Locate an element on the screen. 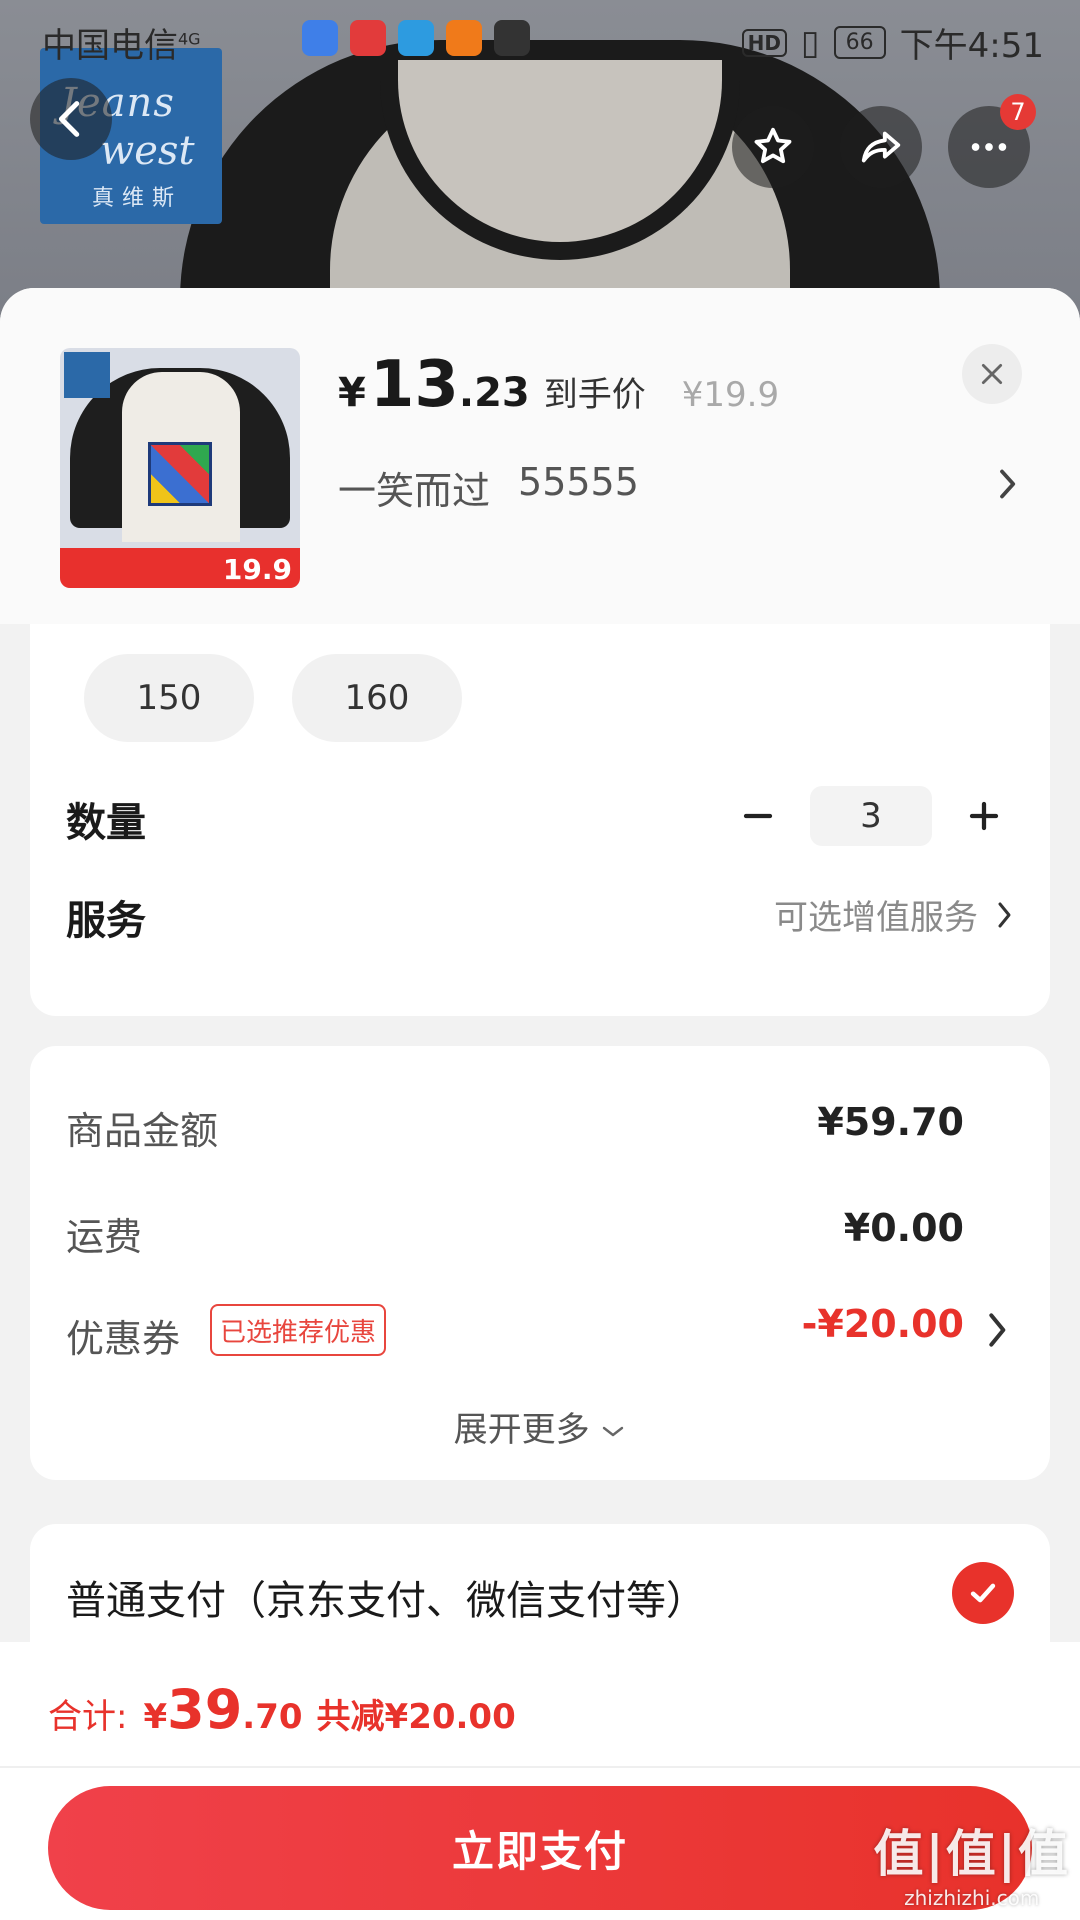  selected-spec: 一笑而过 55555 is located at coordinates (488, 487).